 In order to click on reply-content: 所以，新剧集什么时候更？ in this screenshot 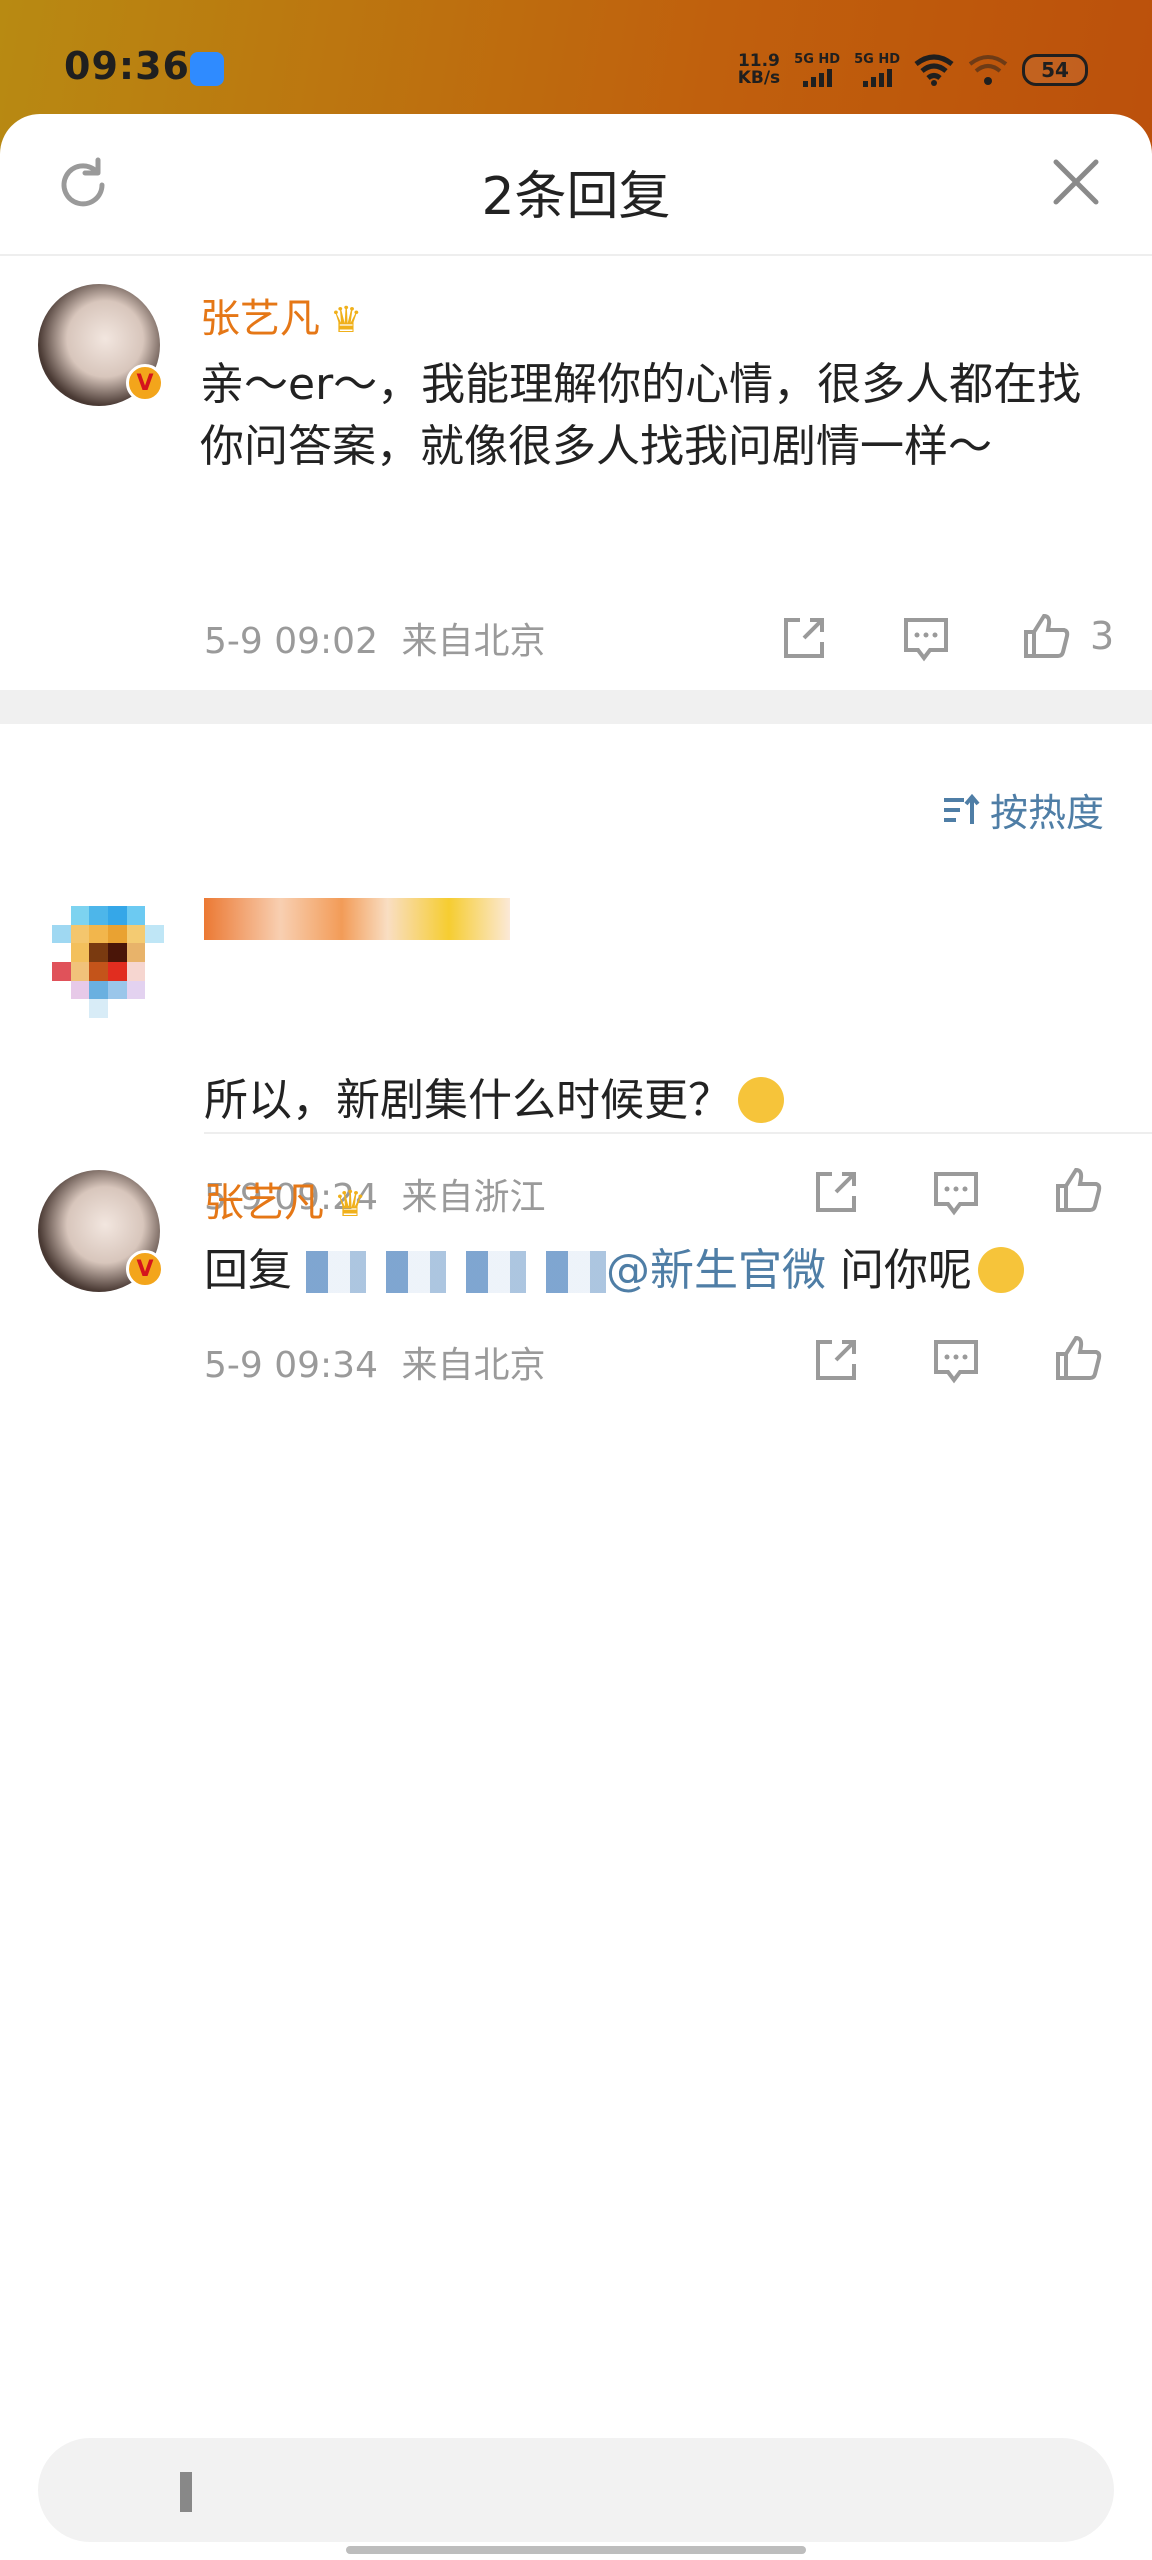, I will do `click(494, 1101)`.